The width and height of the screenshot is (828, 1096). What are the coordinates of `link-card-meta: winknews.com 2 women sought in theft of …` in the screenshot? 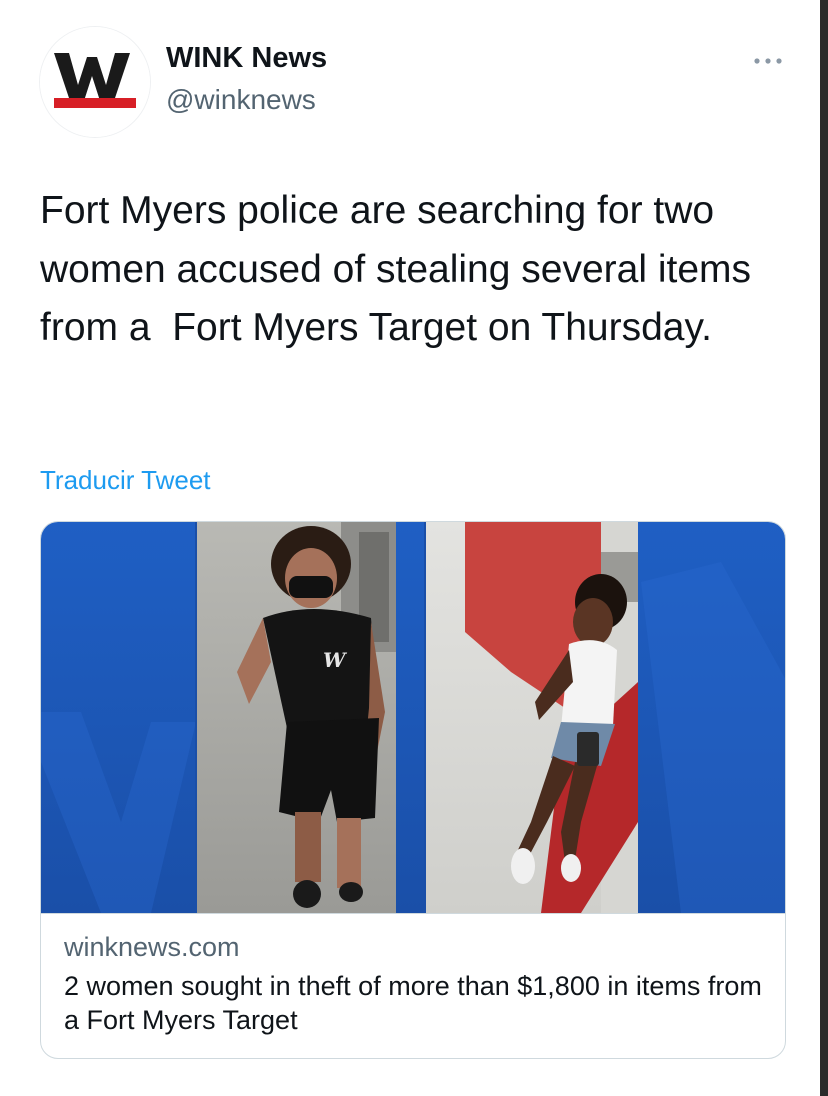 It's located at (413, 985).